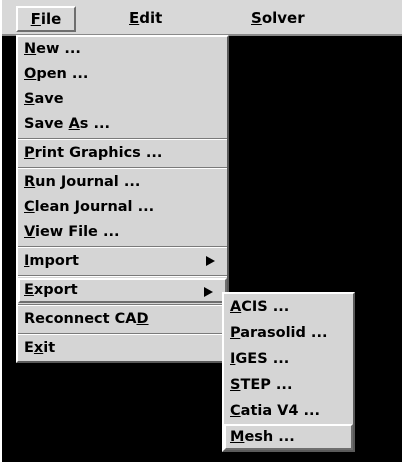  I want to click on menu-item-exit: Exit, so click(122, 348).